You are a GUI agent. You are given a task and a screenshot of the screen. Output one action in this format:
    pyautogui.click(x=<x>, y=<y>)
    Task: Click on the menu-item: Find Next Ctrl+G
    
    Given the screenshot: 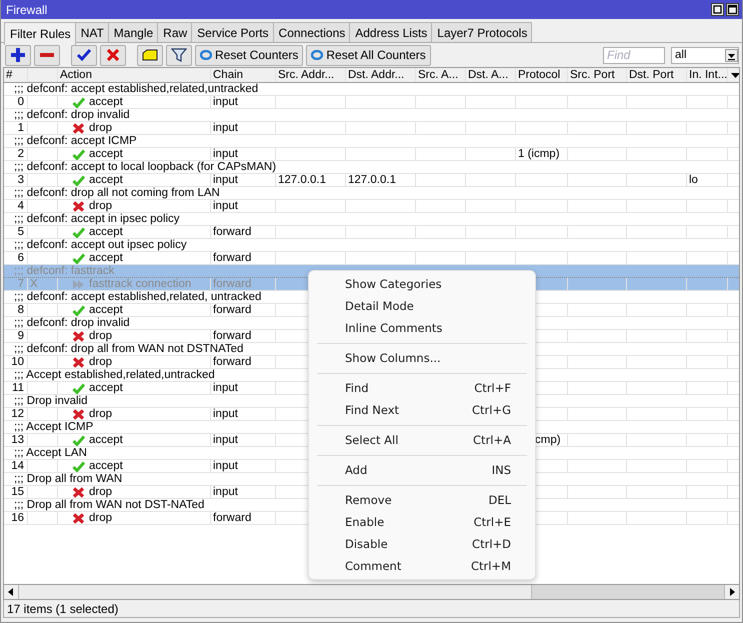 What is the action you would take?
    pyautogui.click(x=422, y=410)
    